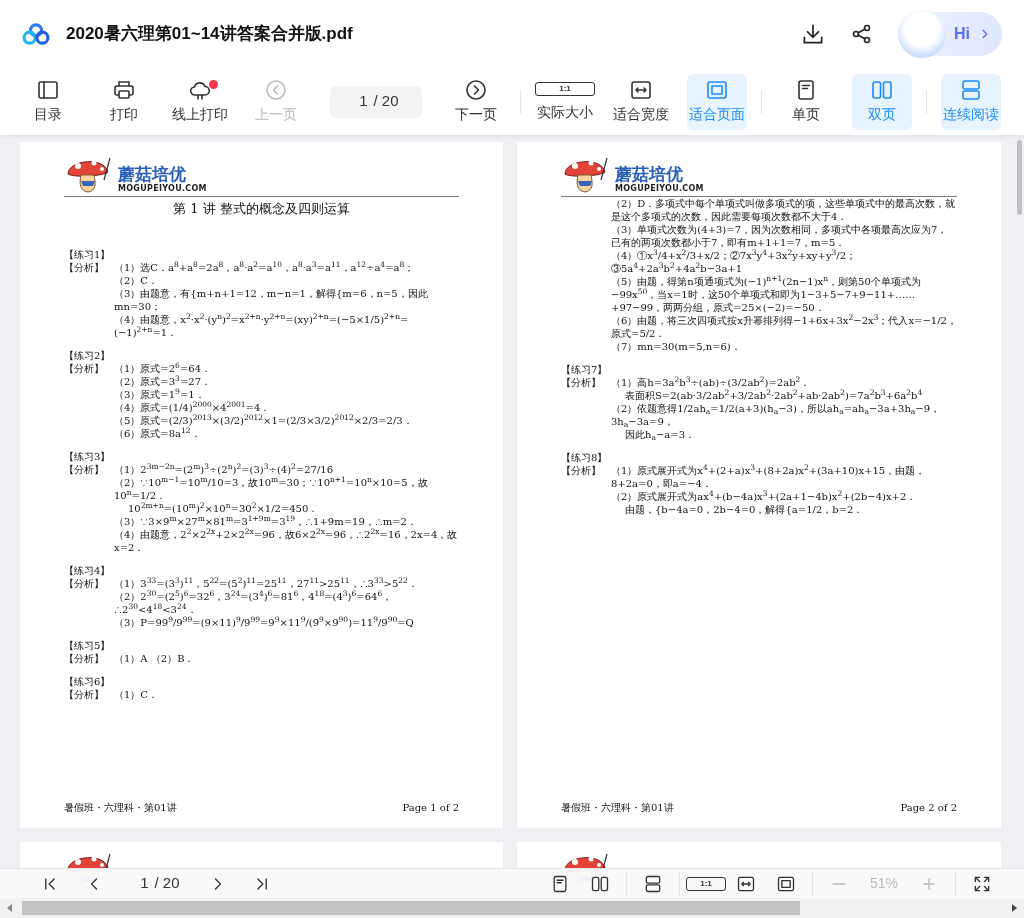  I want to click on solution-line: （4）由题意，2$^{2}$×2$^{2x}$+2×2$^{2x}$=96，故6×2$^{2x}$=96，∴2$^{2x}$=16，2x=4，故x=2．, so click(286, 540).